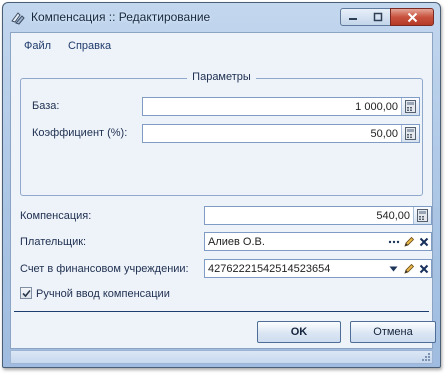  What do you see at coordinates (221, 17) in the screenshot?
I see `title-bar: Компенсация :: Редактирование` at bounding box center [221, 17].